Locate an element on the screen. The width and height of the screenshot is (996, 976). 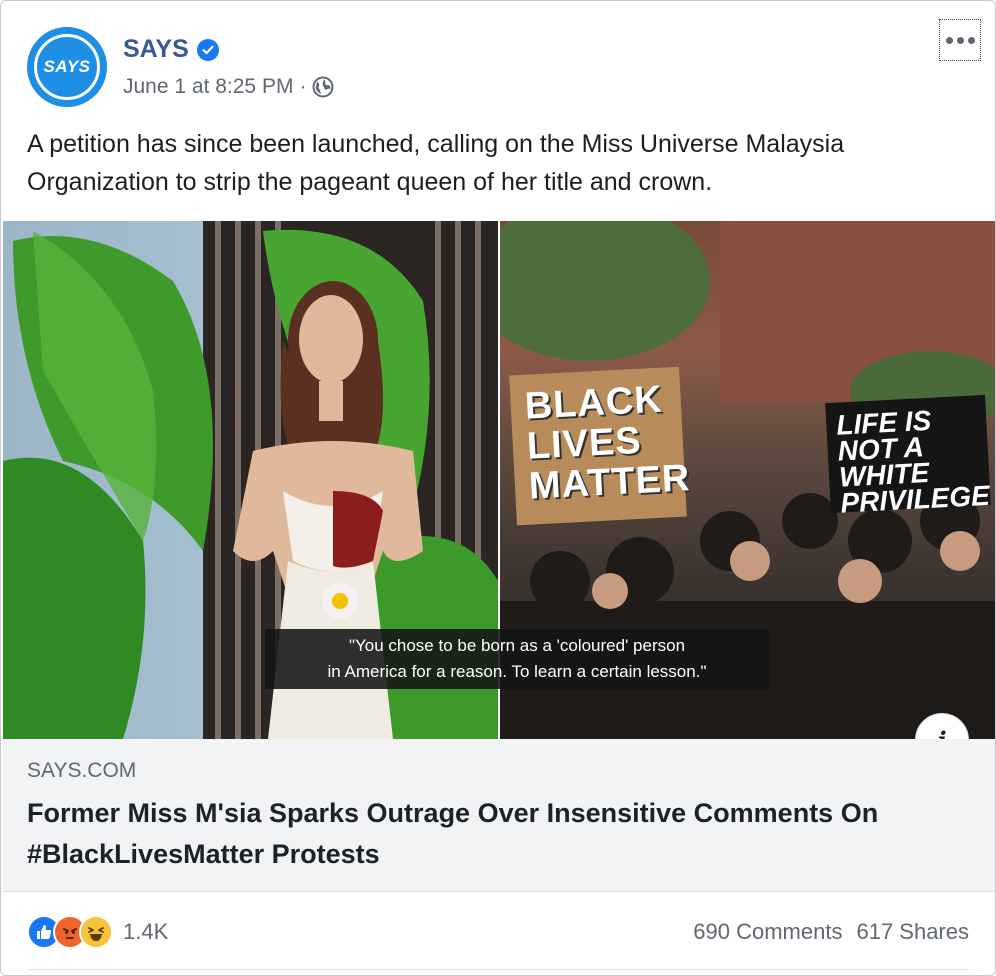
globe-icon is located at coordinates (323, 87).